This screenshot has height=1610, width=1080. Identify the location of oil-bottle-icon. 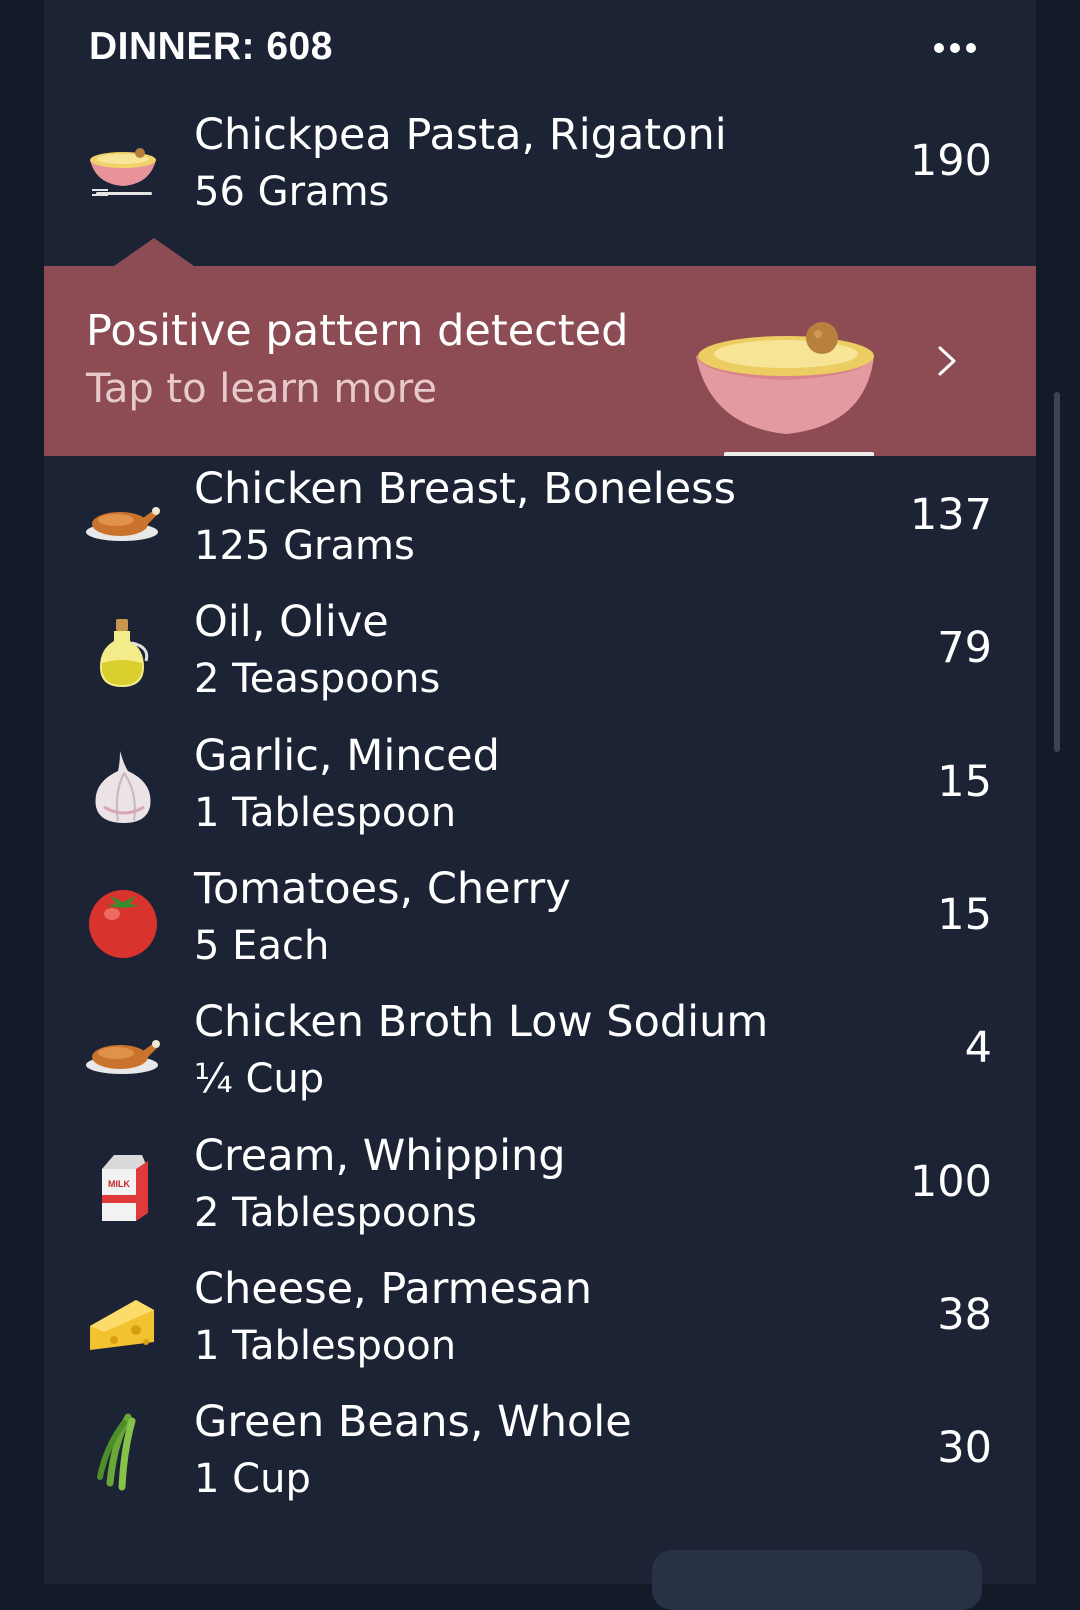
(123, 652).